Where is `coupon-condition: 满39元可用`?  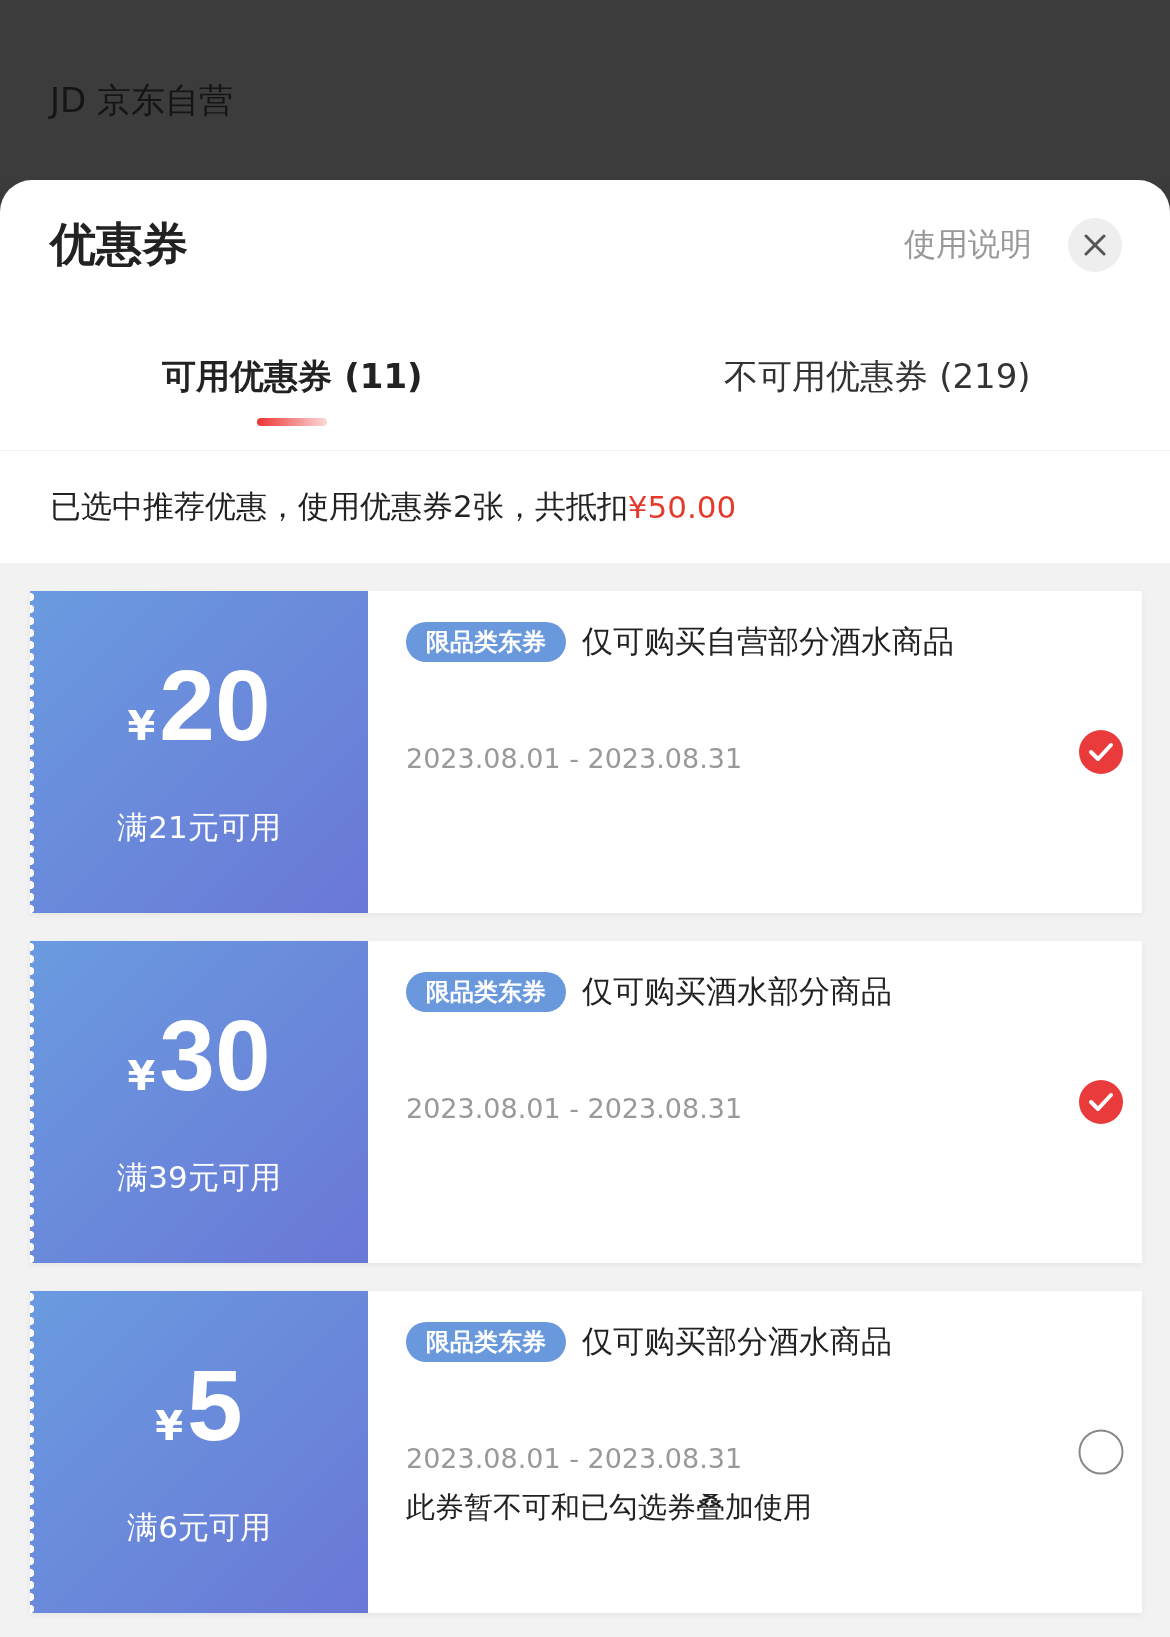 coupon-condition: 满39元可用 is located at coordinates (199, 1177).